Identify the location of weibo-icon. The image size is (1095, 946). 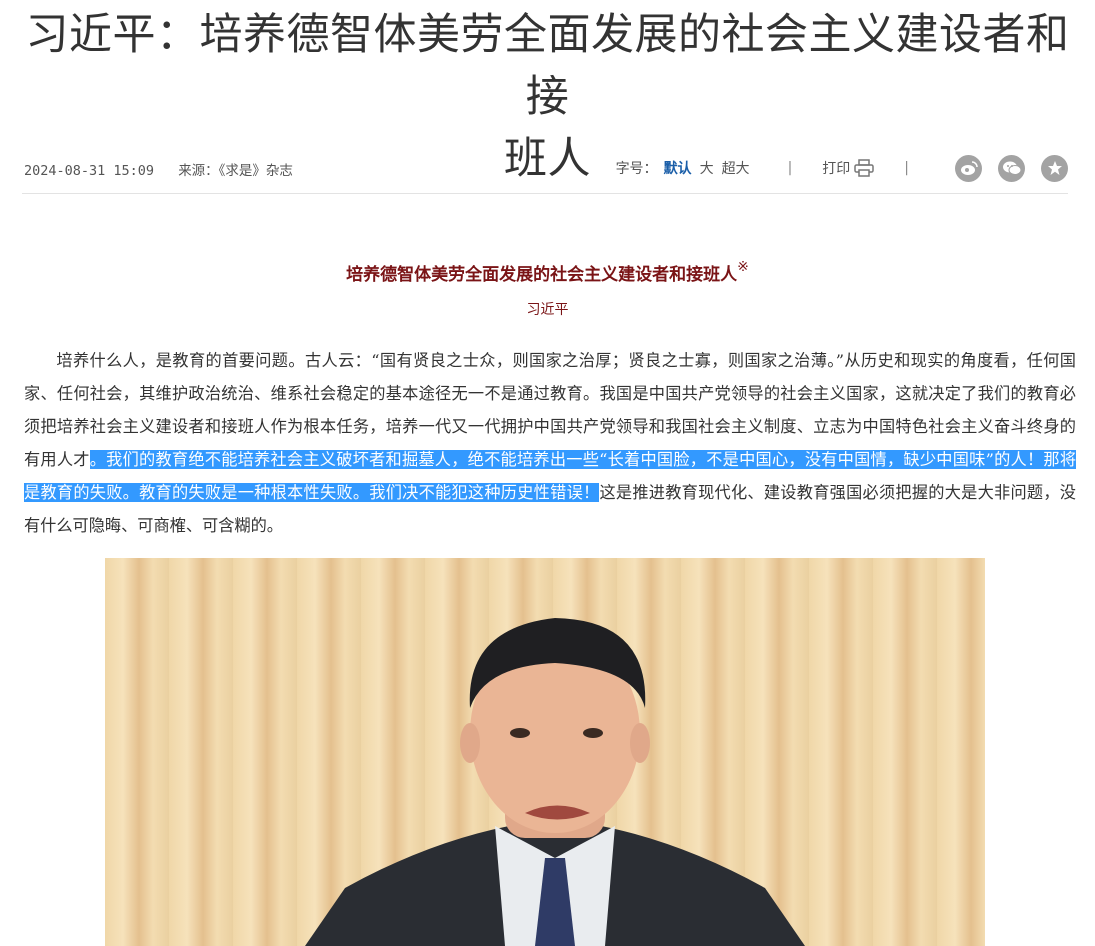
(968, 168).